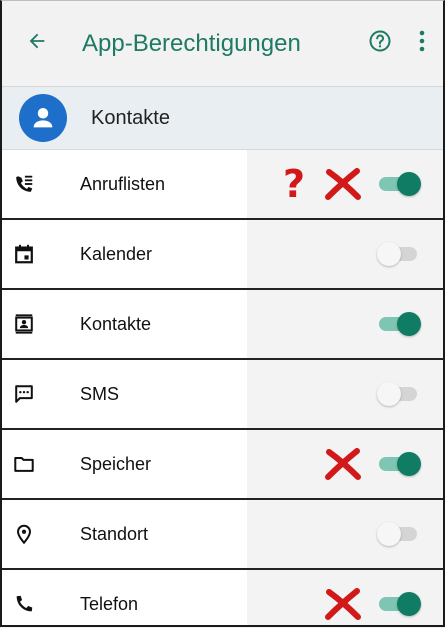 The image size is (445, 628). What do you see at coordinates (222, 325) in the screenshot?
I see `permission-row-kontakte: Kontakte` at bounding box center [222, 325].